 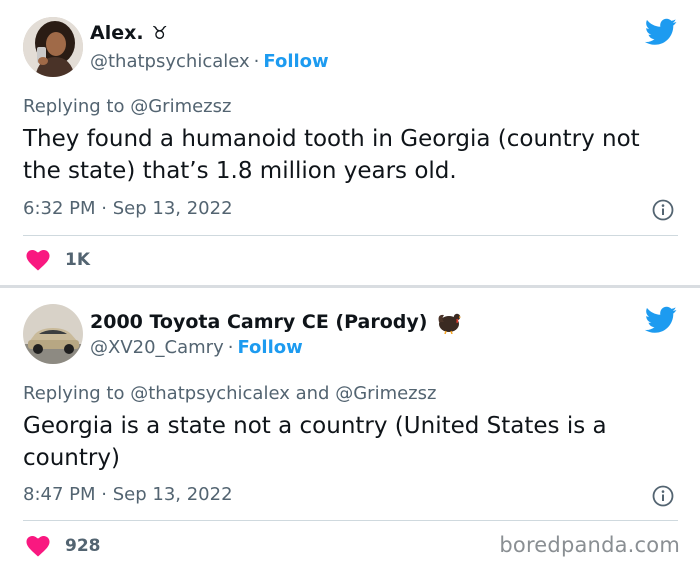 I want to click on timestamp-row: 6:32 PM · Sep 13, 2022, so click(x=128, y=208).